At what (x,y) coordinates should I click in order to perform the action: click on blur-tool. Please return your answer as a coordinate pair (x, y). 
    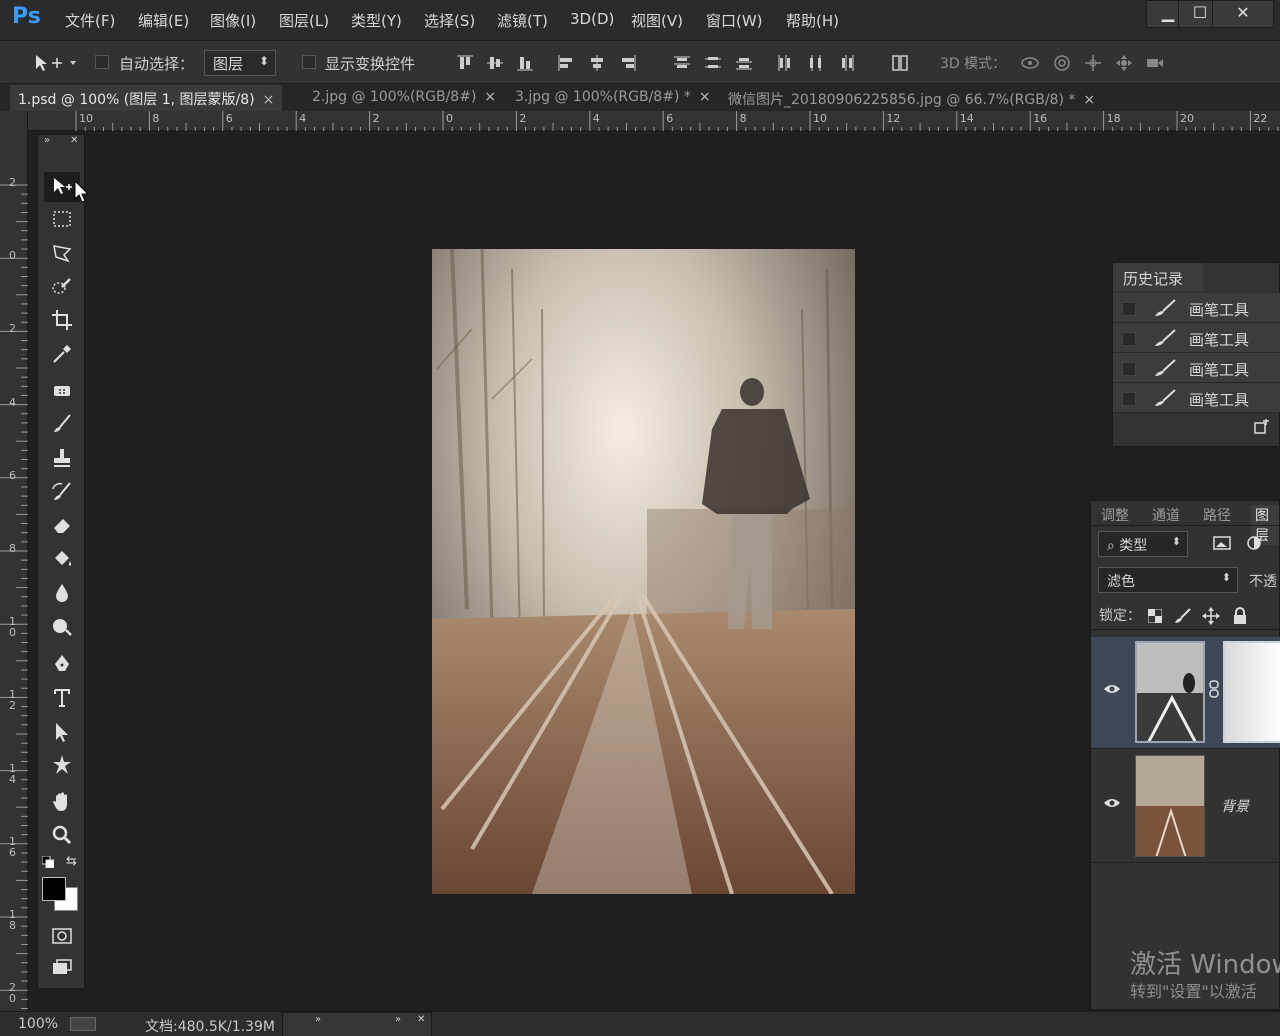
    Looking at the image, I should click on (62, 593).